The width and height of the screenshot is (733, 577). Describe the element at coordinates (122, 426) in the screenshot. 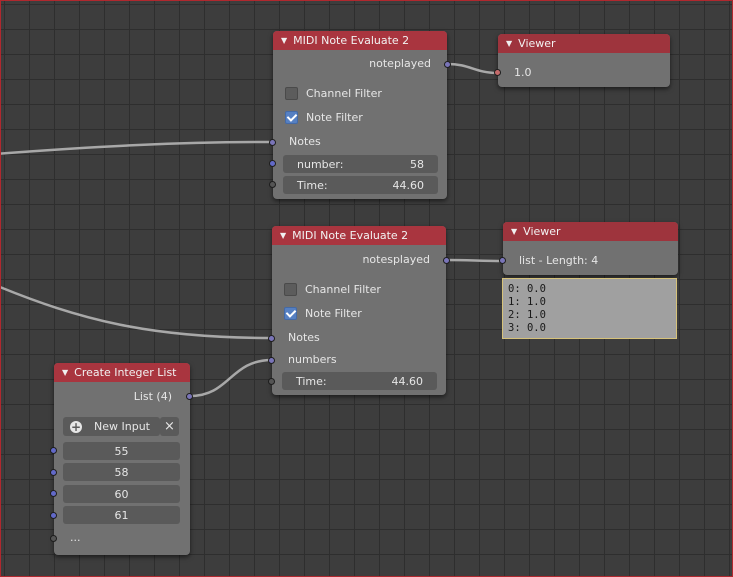

I see `new-input-label: New Input` at that location.